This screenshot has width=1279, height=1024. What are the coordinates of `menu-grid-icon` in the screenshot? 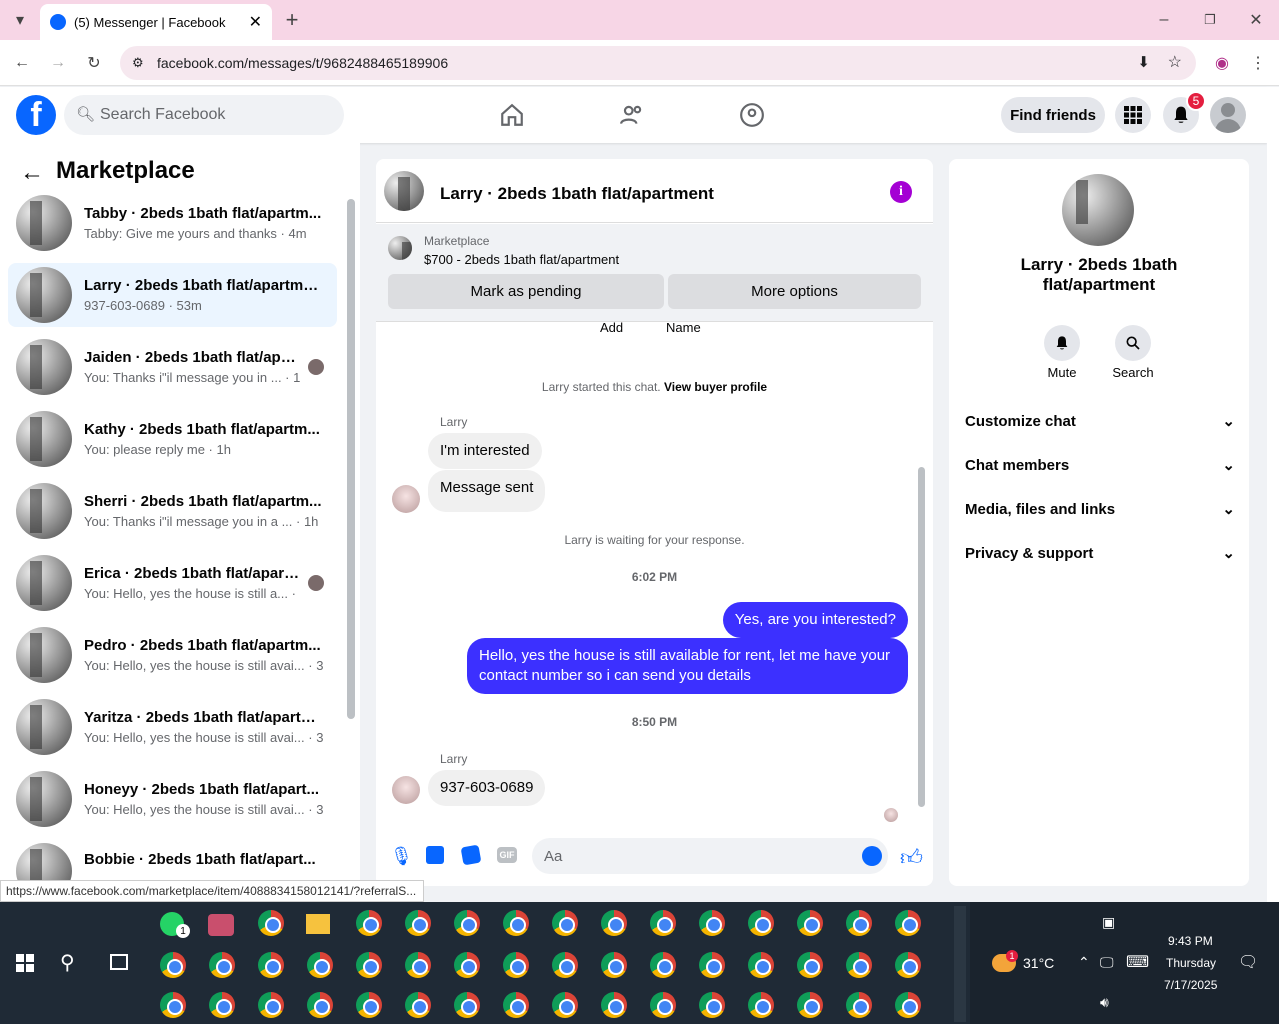 It's located at (1133, 115).